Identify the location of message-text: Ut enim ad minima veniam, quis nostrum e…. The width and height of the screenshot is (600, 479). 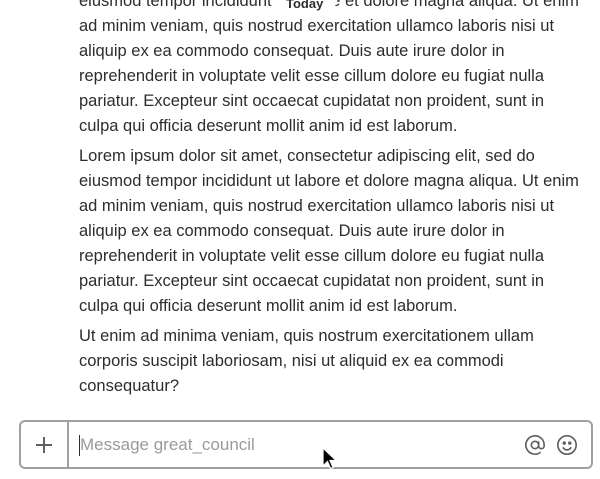
(306, 361).